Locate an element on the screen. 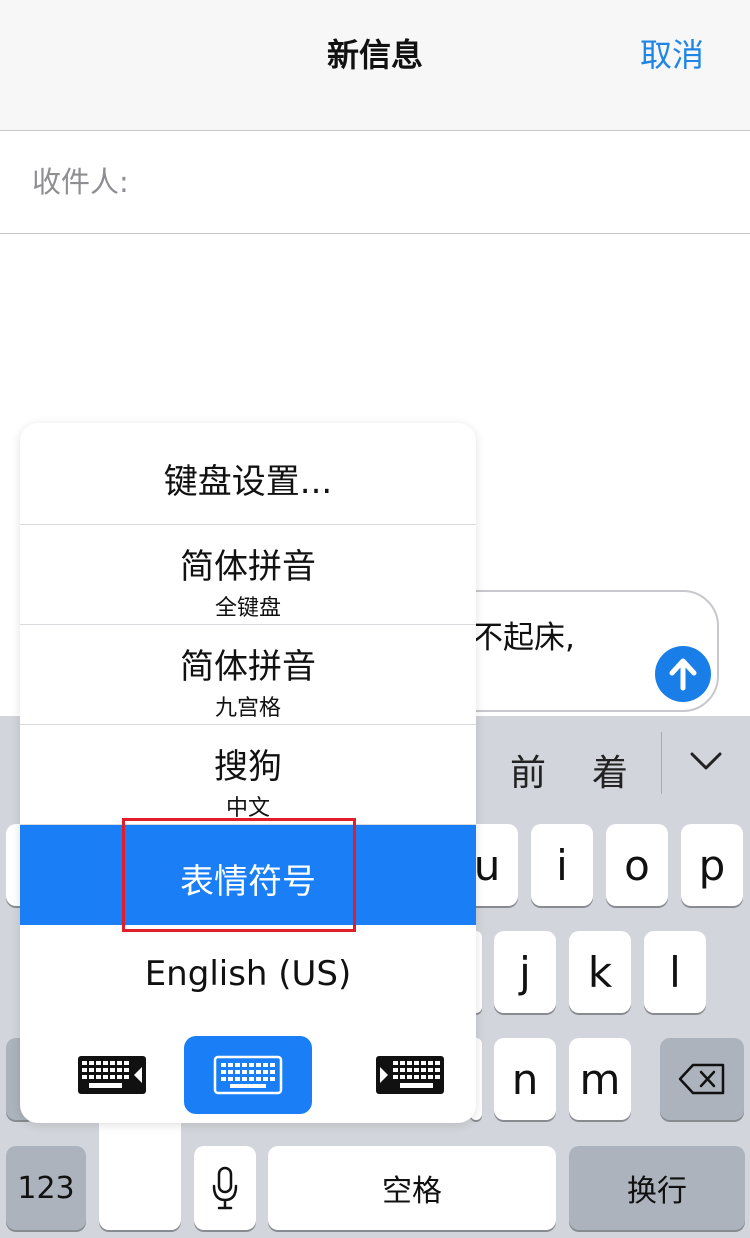 The height and width of the screenshot is (1238, 750). menu-item-pinyin-full: 简体拼音 全键盘 is located at coordinates (248, 575).